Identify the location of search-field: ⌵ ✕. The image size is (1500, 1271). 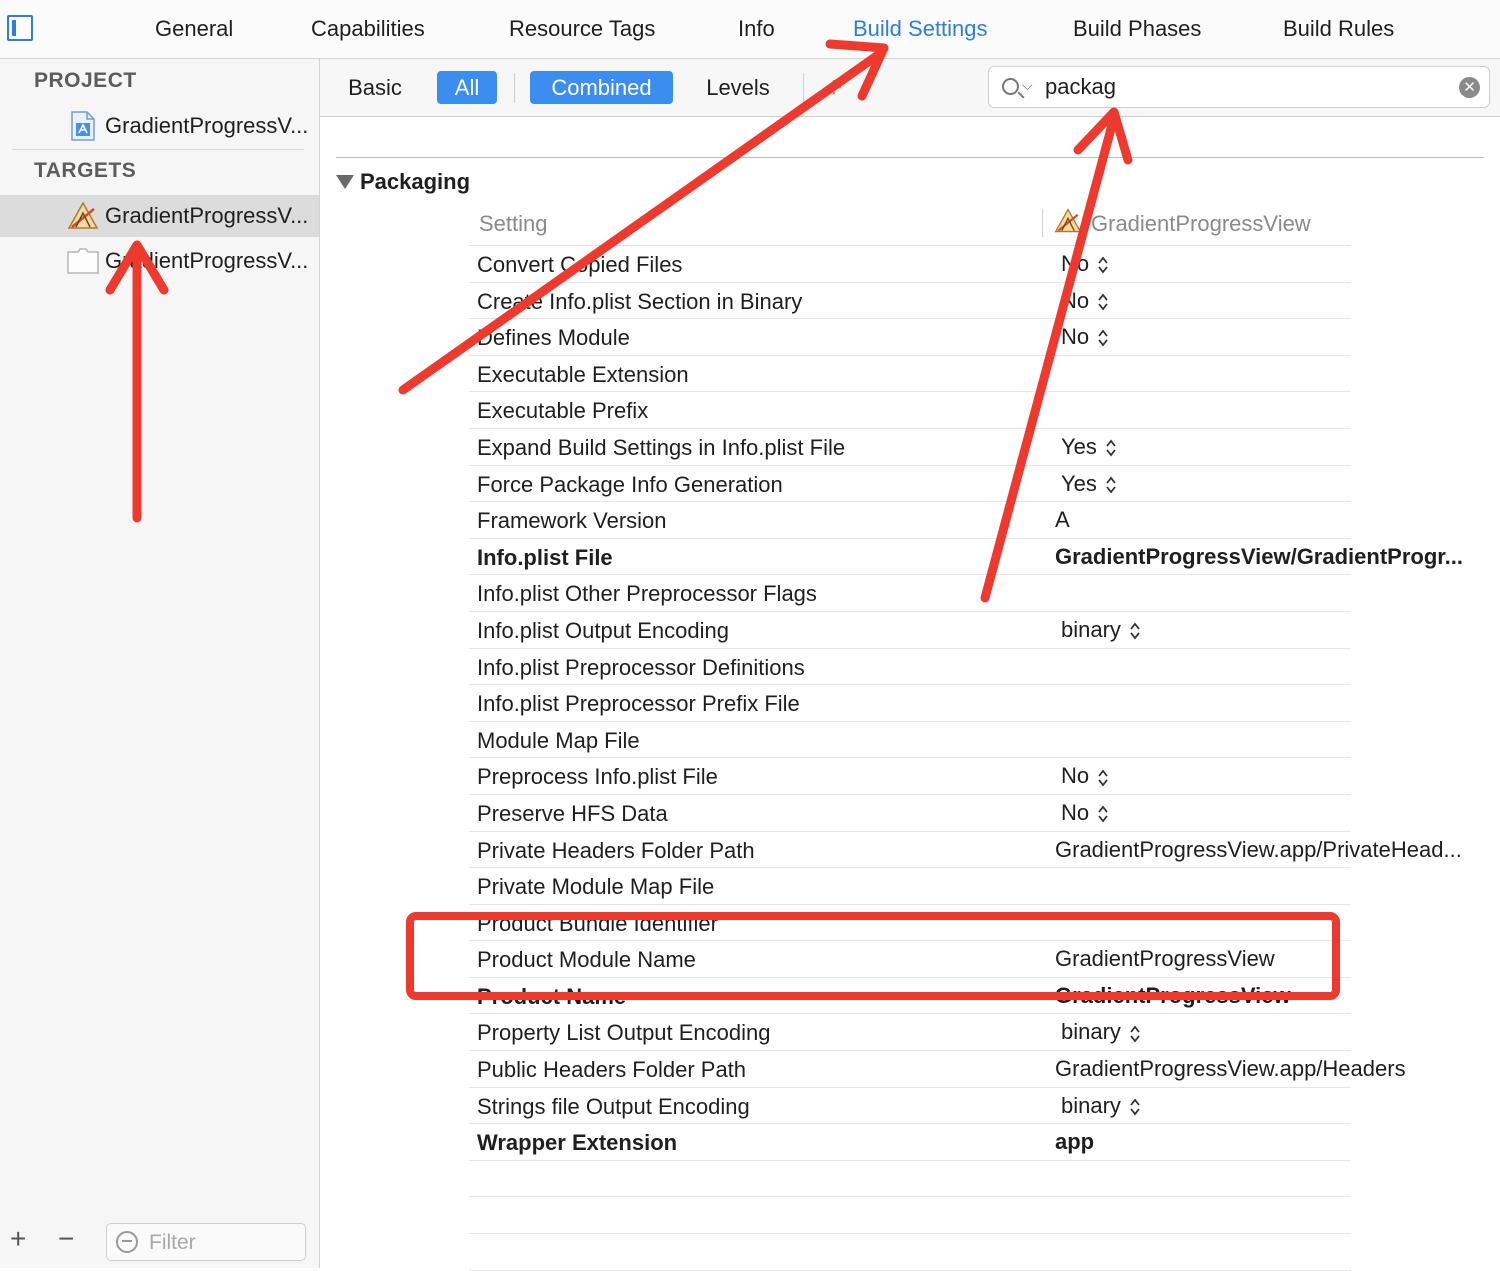
(1239, 87).